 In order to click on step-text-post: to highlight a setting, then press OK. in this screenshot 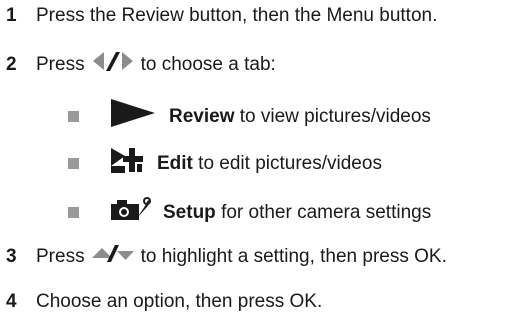, I will do `click(293, 256)`.